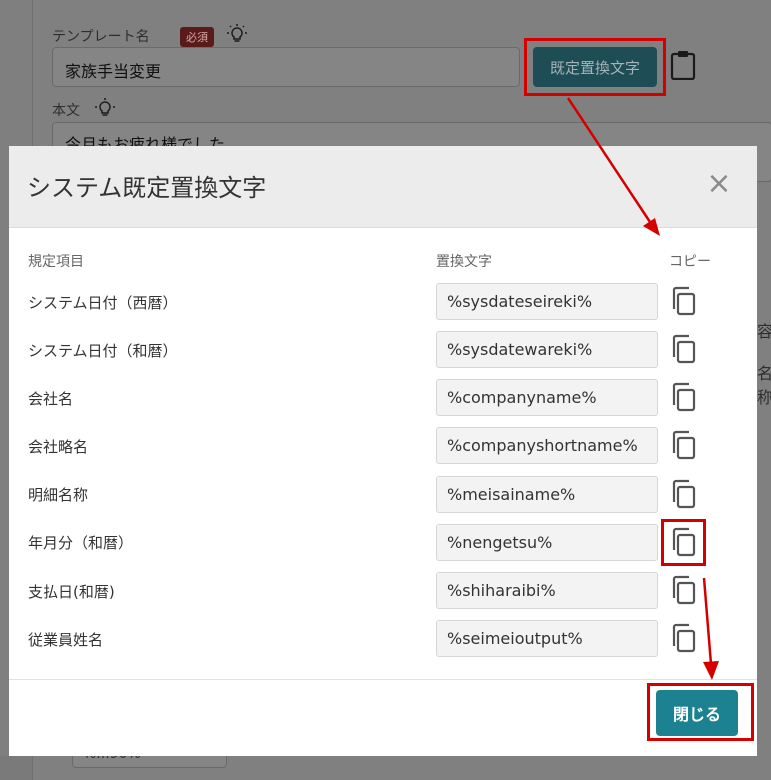  I want to click on builtin-replacement-button: 既定置換文字, so click(595, 67).